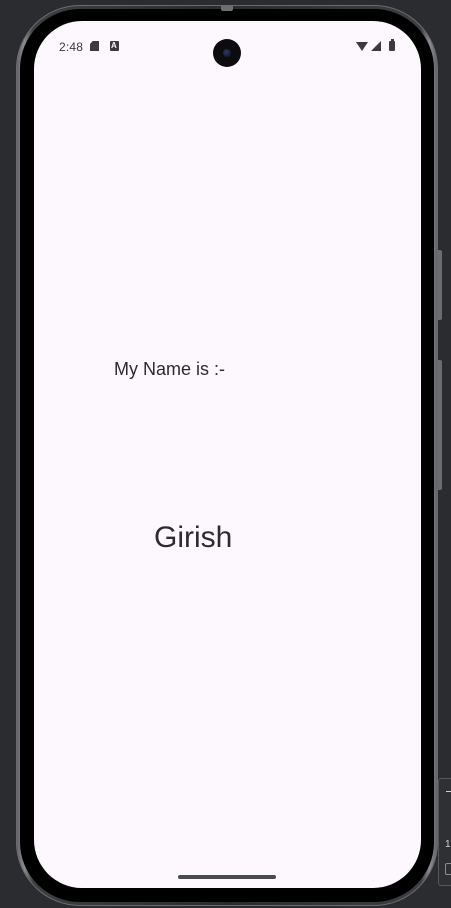 This screenshot has width=451, height=908. Describe the element at coordinates (448, 869) in the screenshot. I see `window-icon` at that location.